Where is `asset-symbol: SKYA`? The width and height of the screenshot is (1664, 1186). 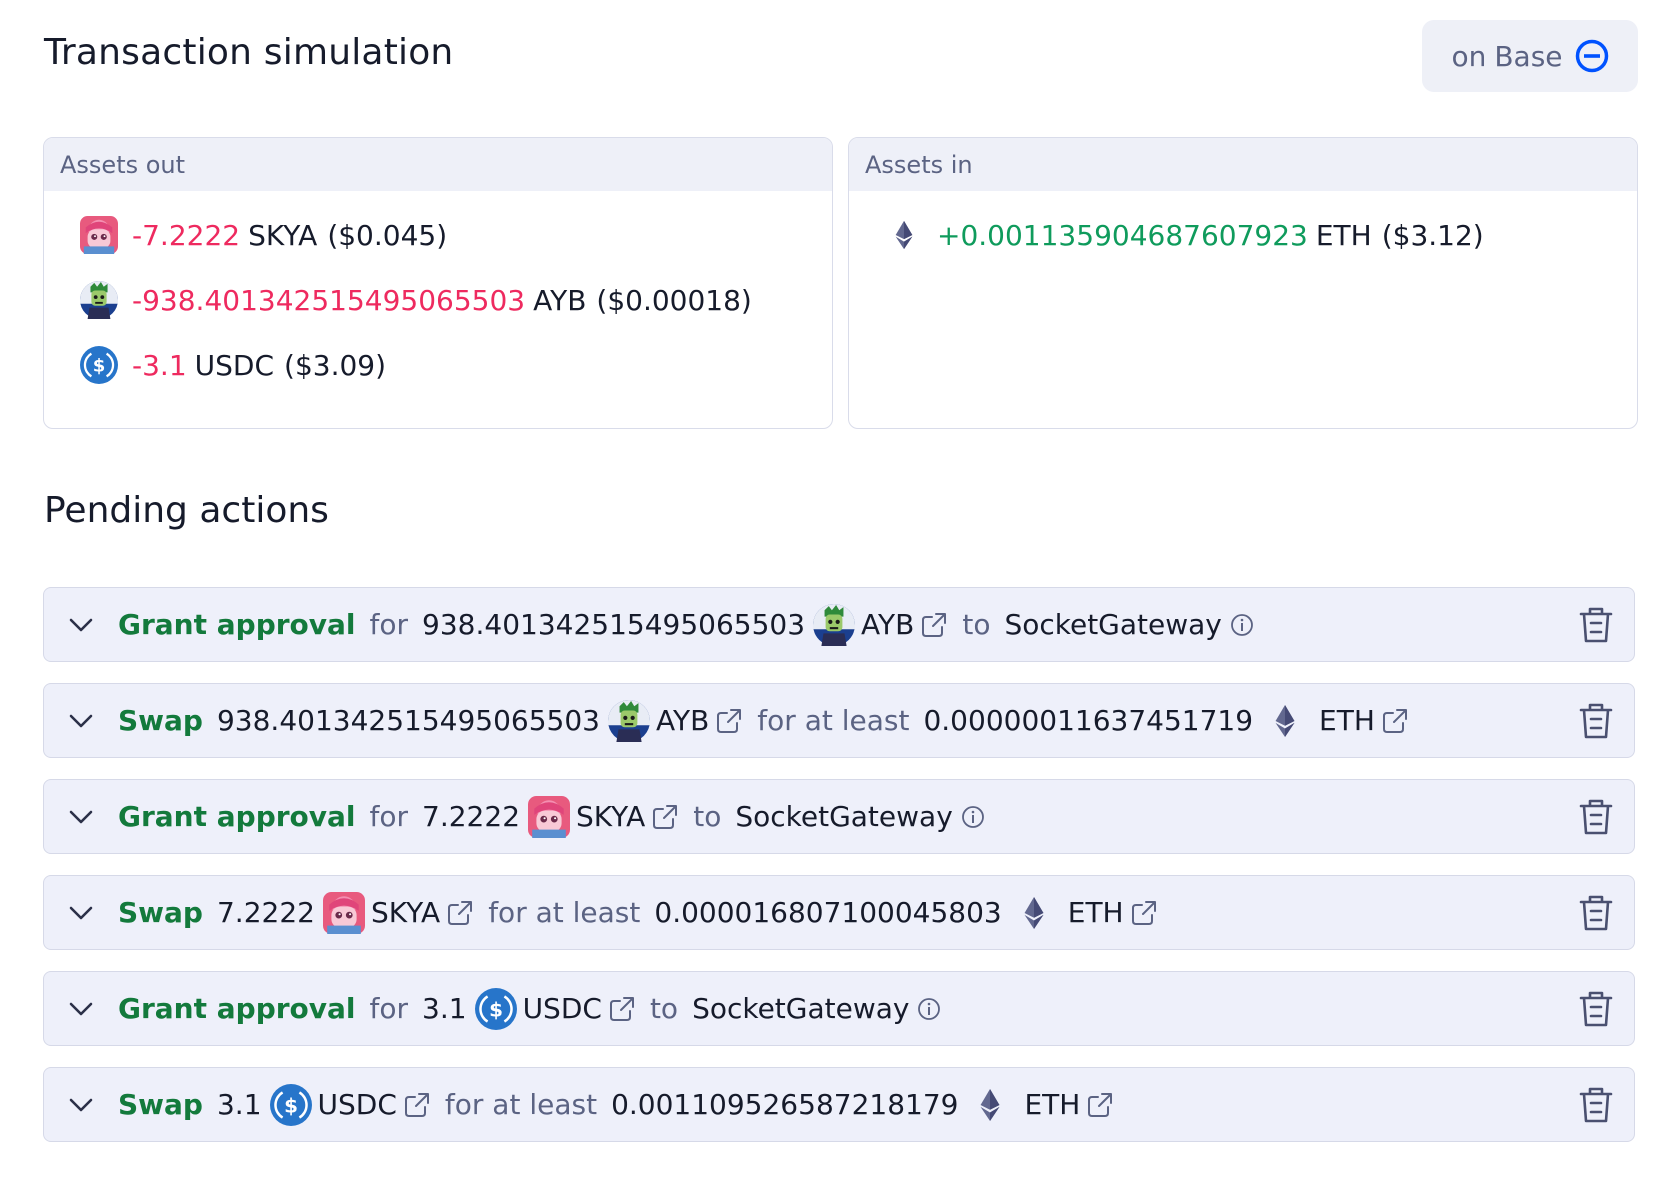
asset-symbol: SKYA is located at coordinates (283, 235).